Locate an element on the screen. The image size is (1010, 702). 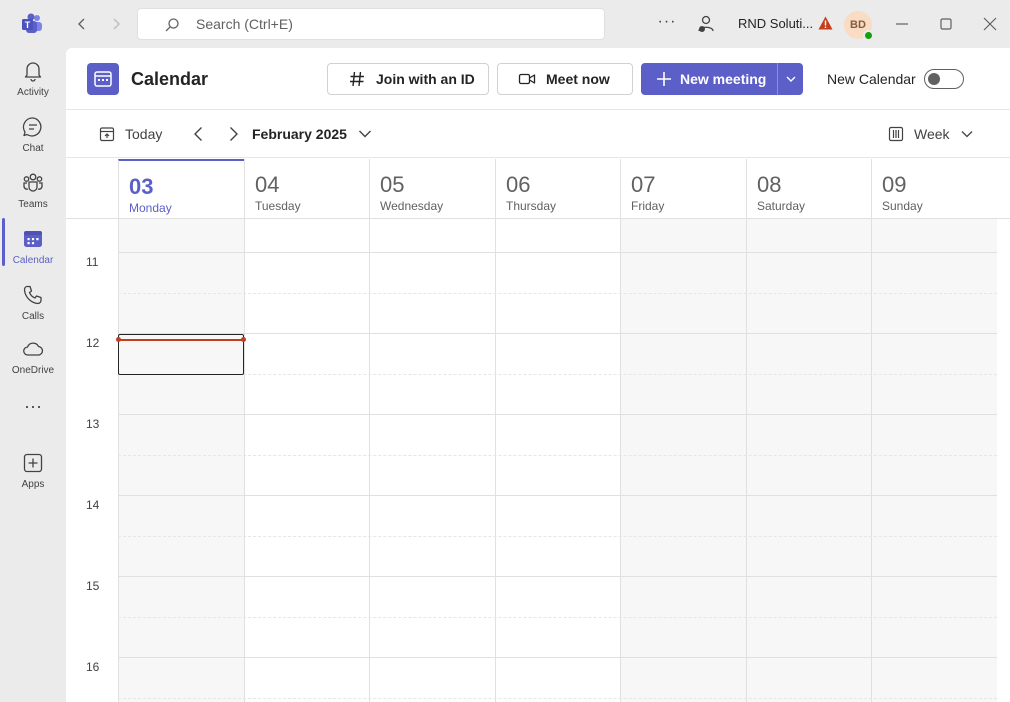
search-input is located at coordinates (386, 24).